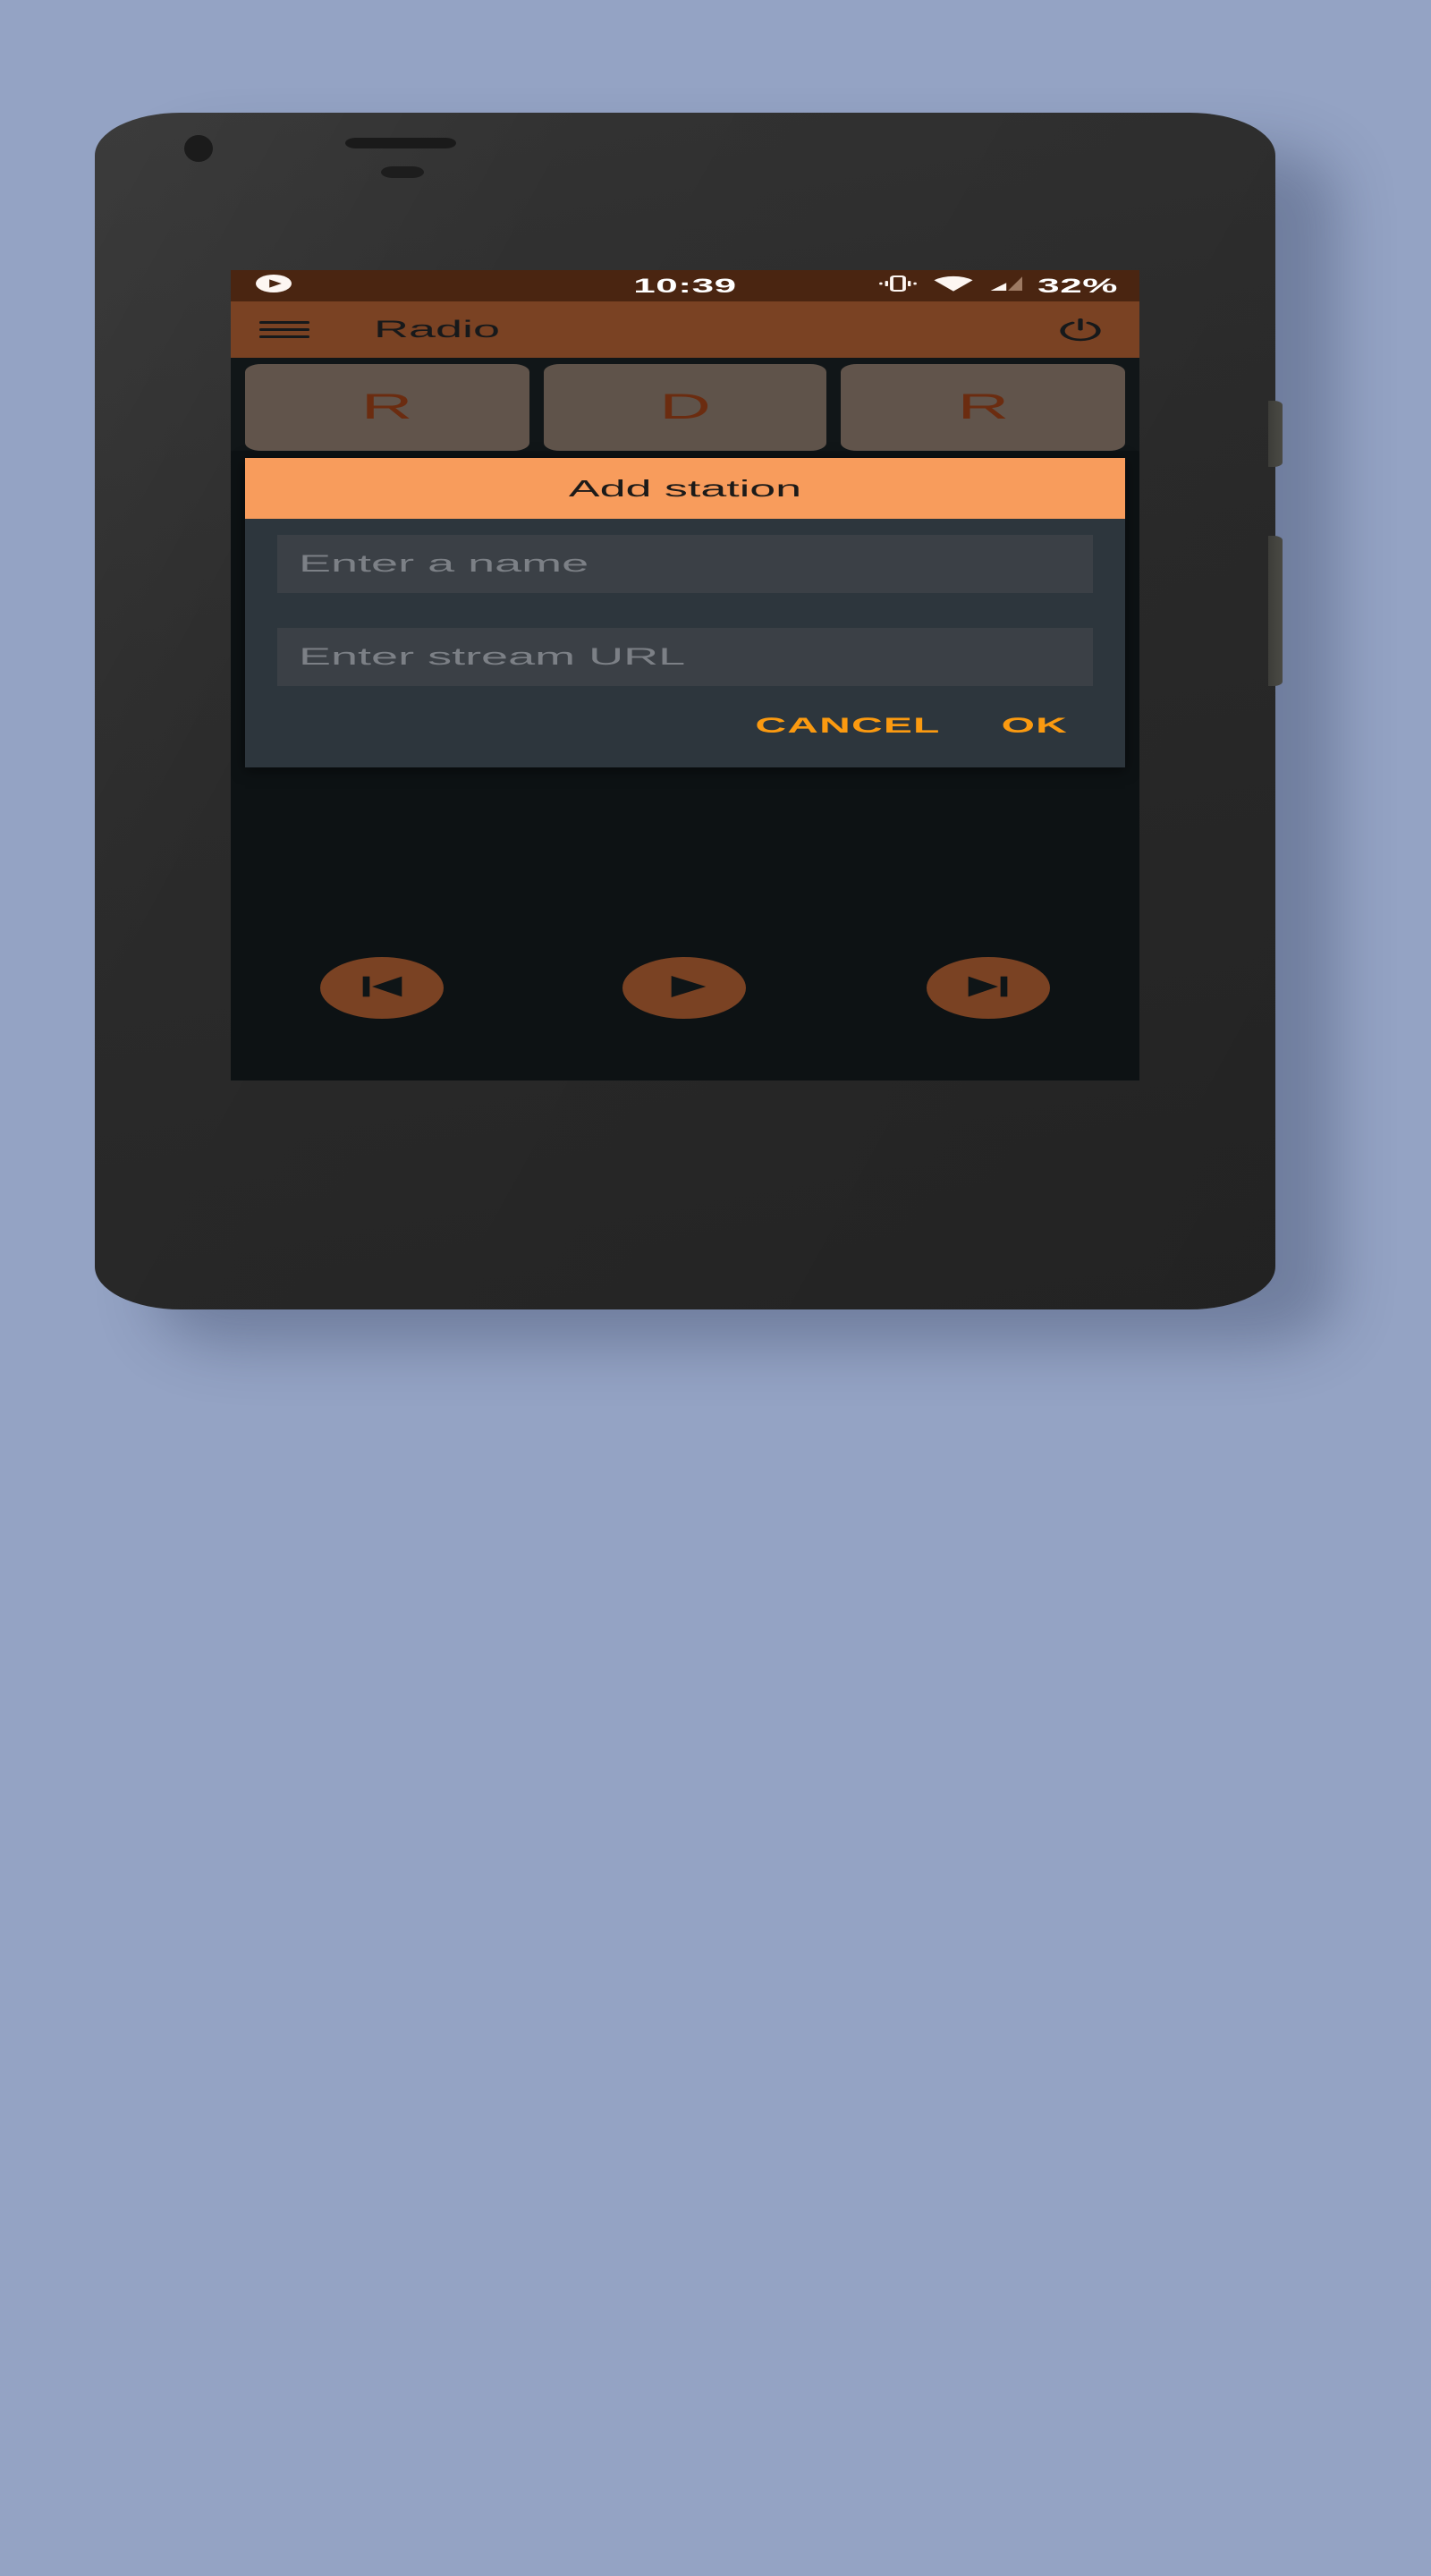 Image resolution: width=1431 pixels, height=2576 pixels. I want to click on status-bar: 10:39 32%, so click(685, 285).